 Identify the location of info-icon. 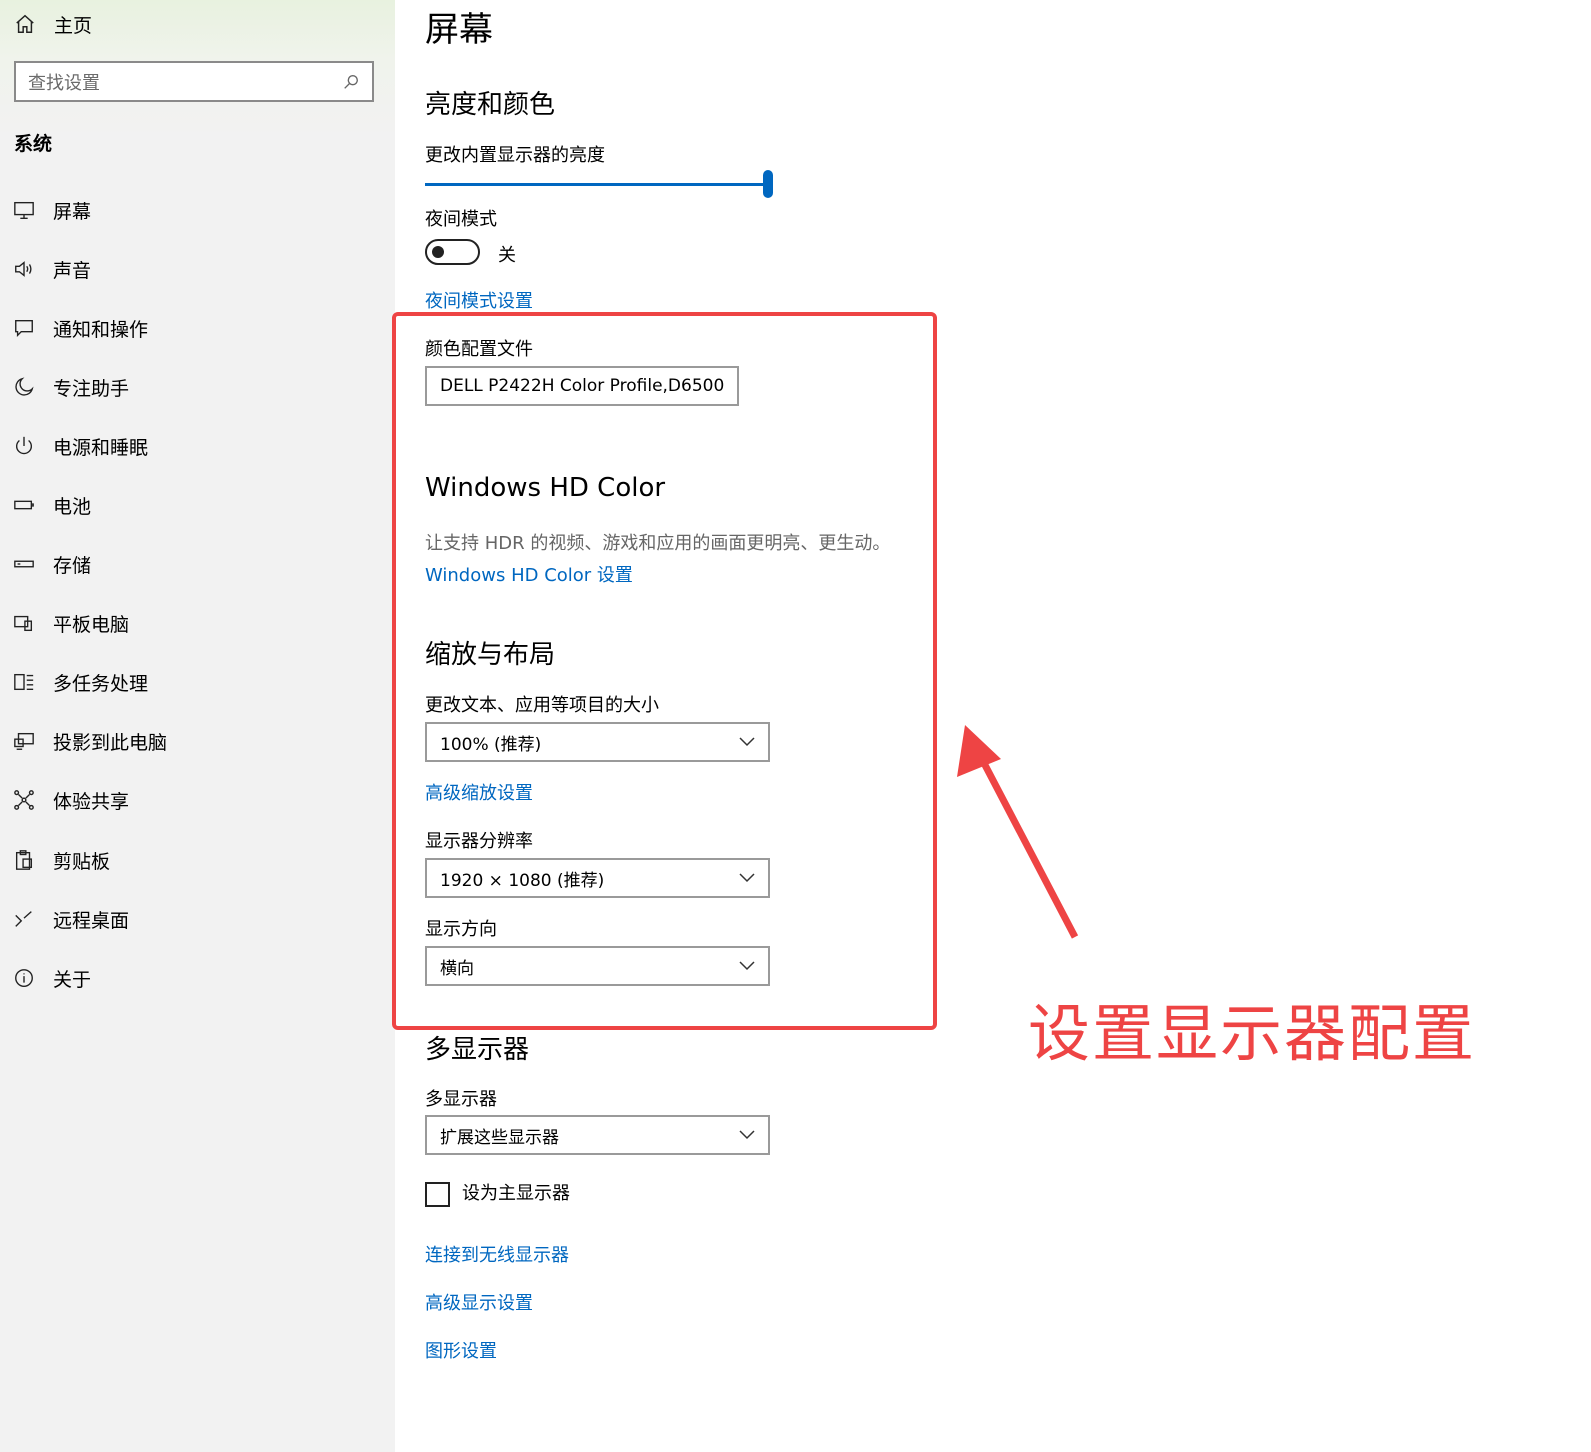
(24, 978).